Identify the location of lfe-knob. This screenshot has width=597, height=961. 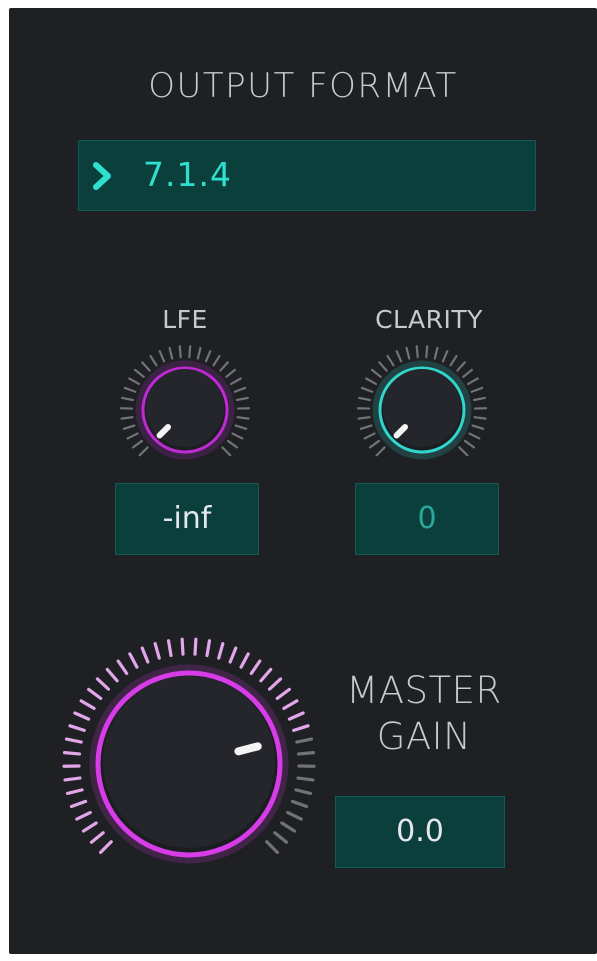
(185, 410).